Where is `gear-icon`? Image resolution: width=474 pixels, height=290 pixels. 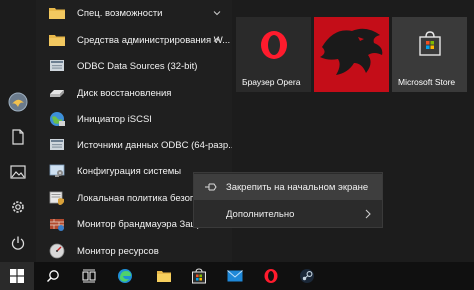
gear-icon is located at coordinates (18, 207).